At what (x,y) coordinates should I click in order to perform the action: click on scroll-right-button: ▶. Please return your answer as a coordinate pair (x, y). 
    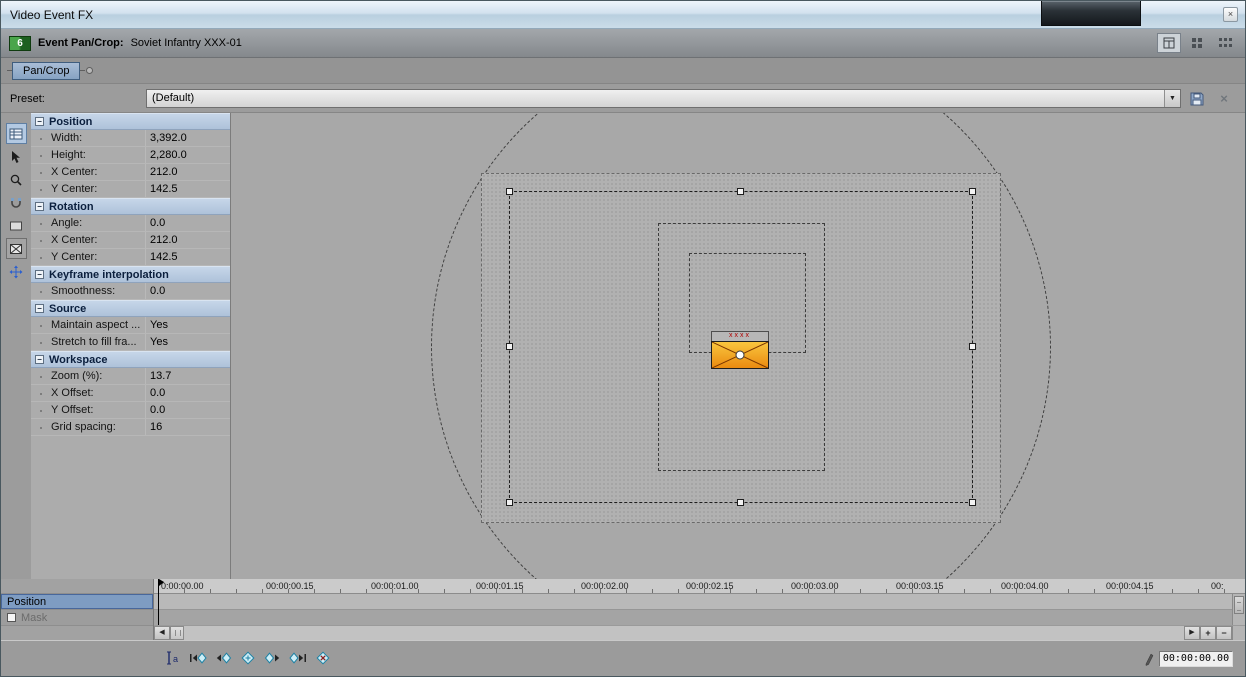
    Looking at the image, I should click on (1192, 633).